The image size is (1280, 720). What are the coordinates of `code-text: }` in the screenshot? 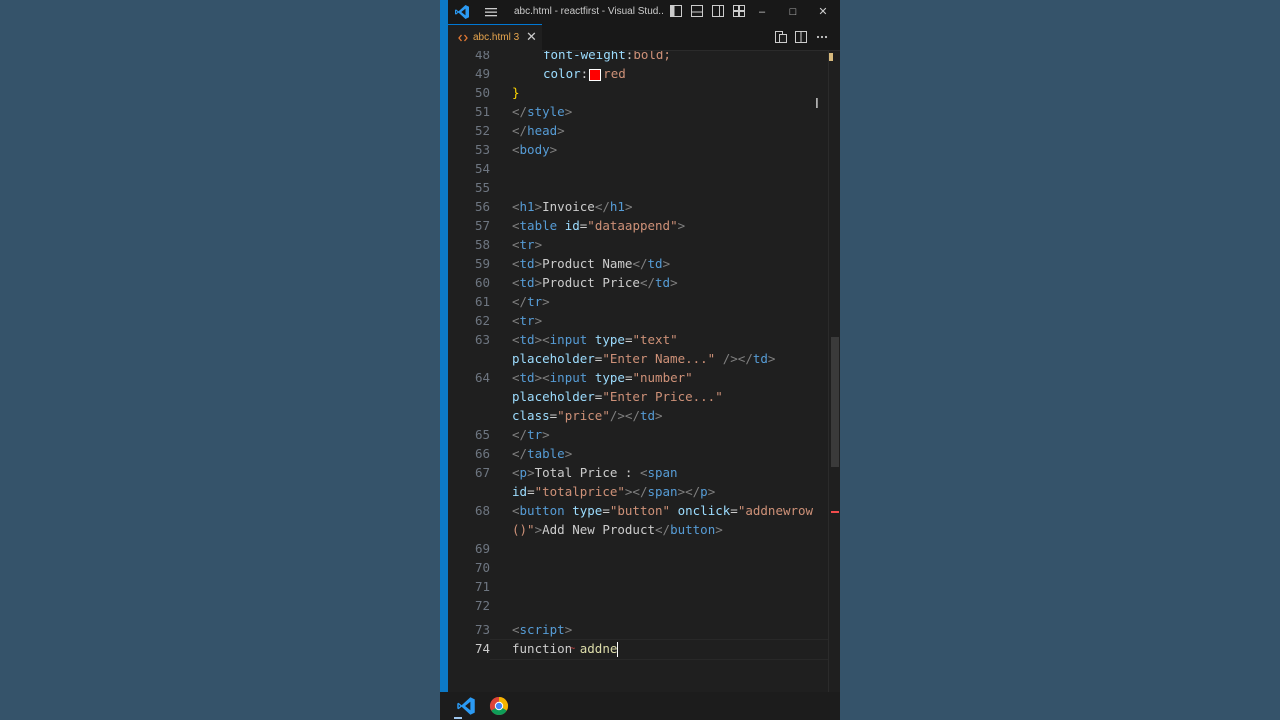 It's located at (516, 92).